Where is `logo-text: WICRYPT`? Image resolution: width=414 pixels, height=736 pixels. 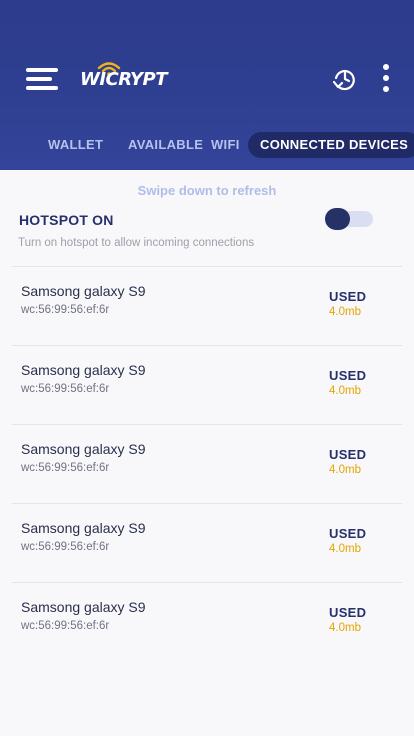 logo-text: WICRYPT is located at coordinates (123, 79).